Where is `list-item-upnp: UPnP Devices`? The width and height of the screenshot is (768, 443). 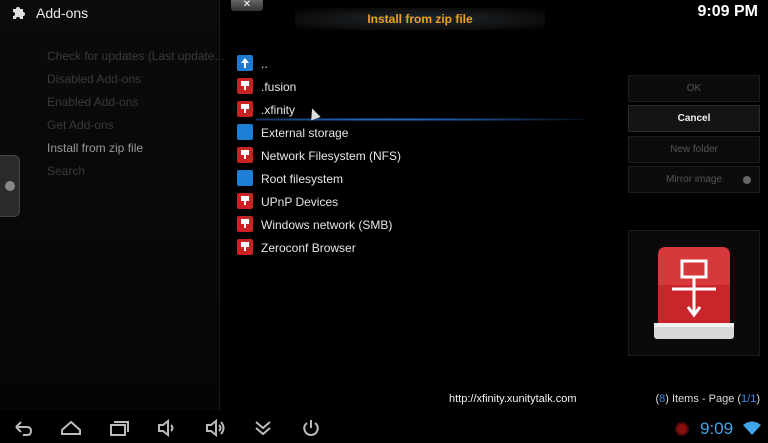
list-item-upnp: UPnP Devices is located at coordinates (416, 201).